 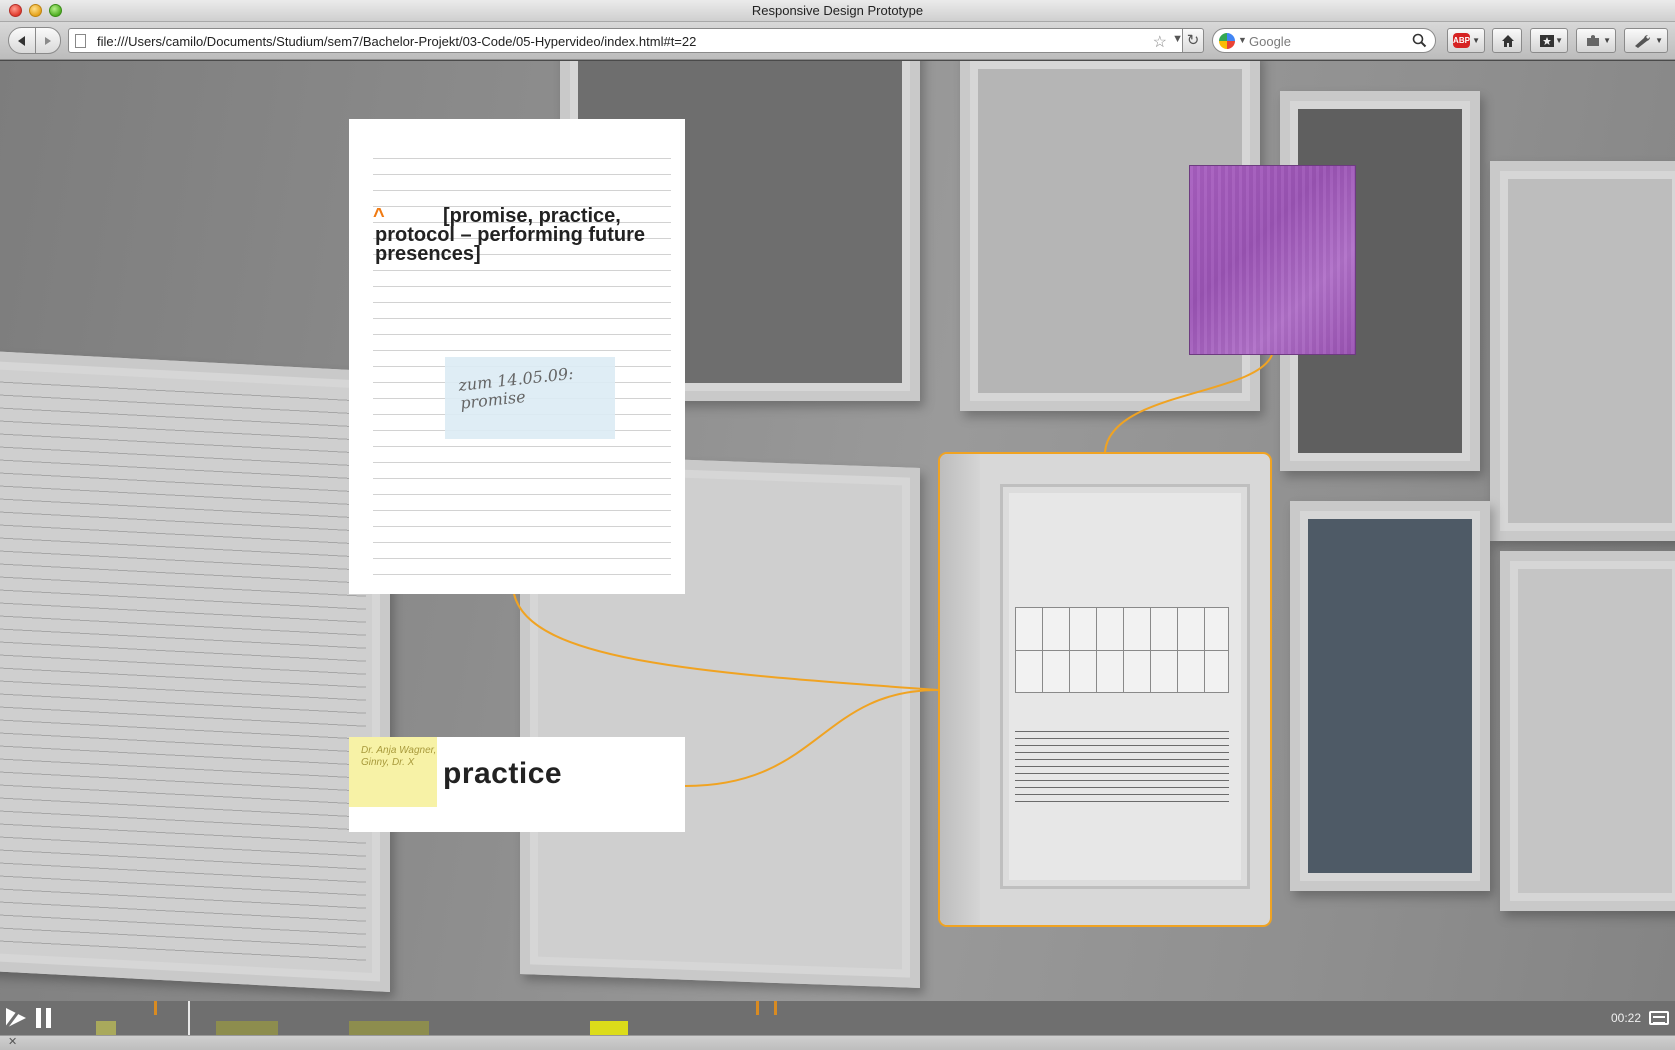 I want to click on captions-icon, so click(x=1659, y=1018).